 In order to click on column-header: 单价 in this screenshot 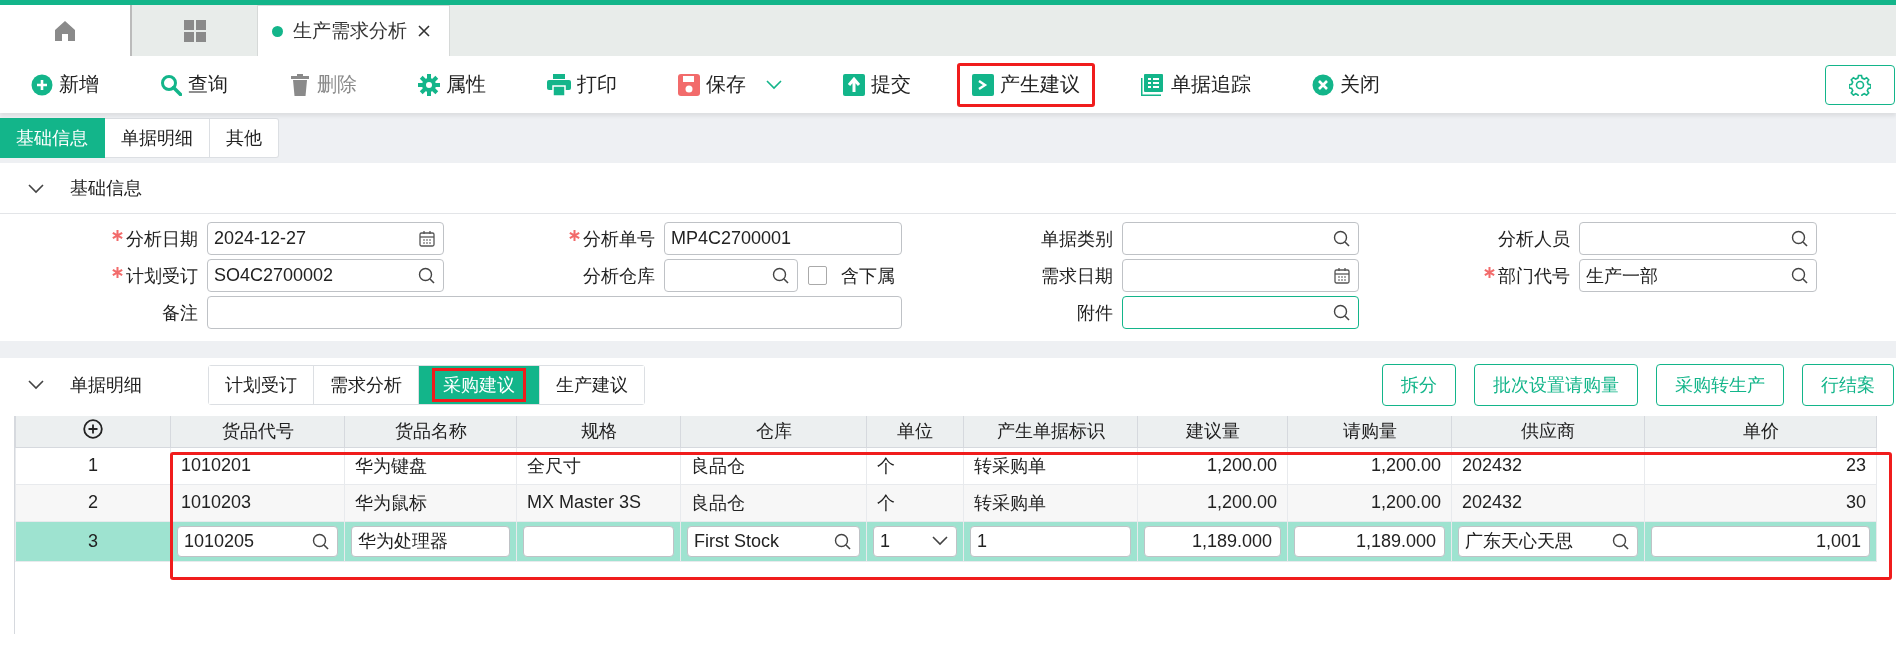, I will do `click(1760, 431)`.